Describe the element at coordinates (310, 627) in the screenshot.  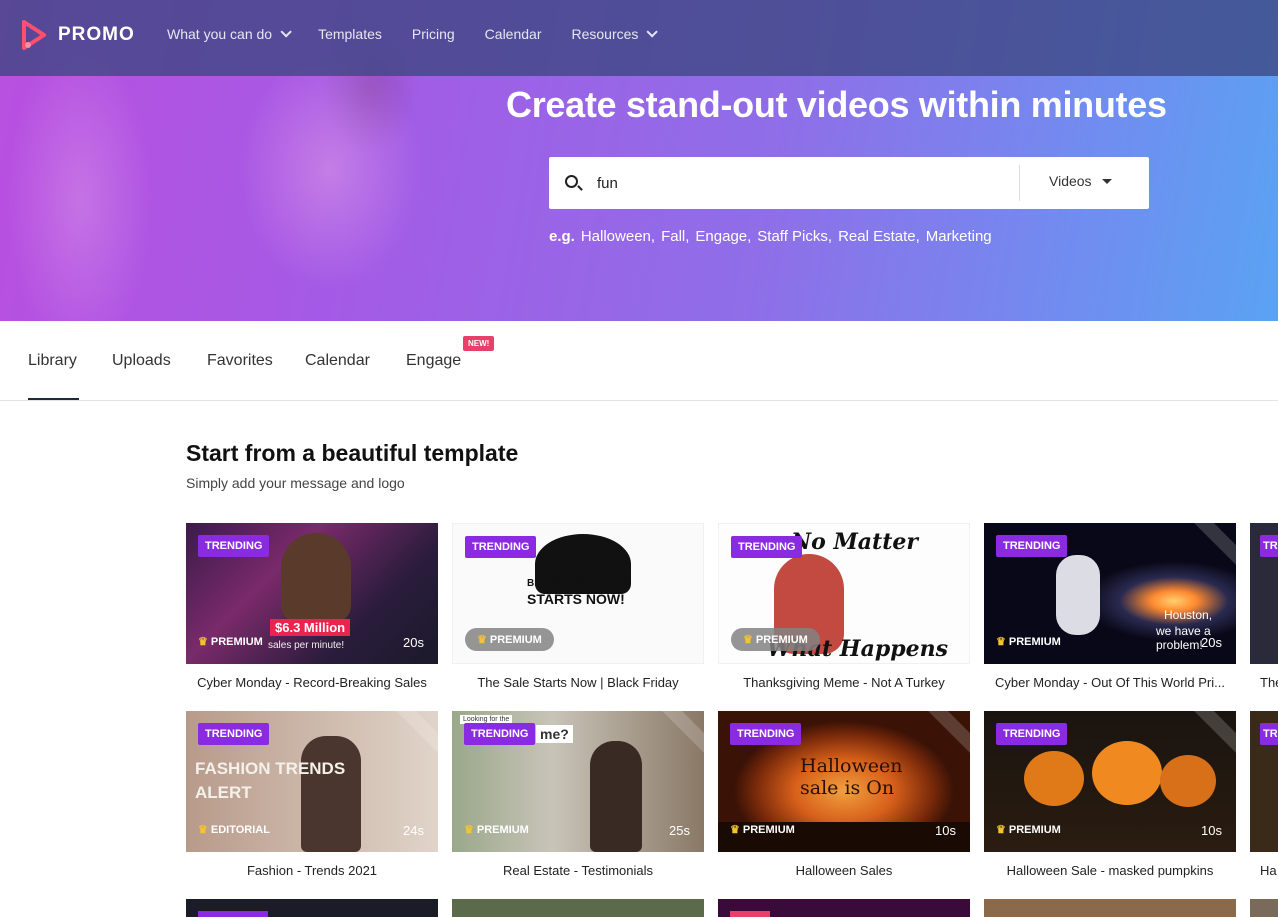
I see `thumbnail-text: $6.3 Million` at that location.